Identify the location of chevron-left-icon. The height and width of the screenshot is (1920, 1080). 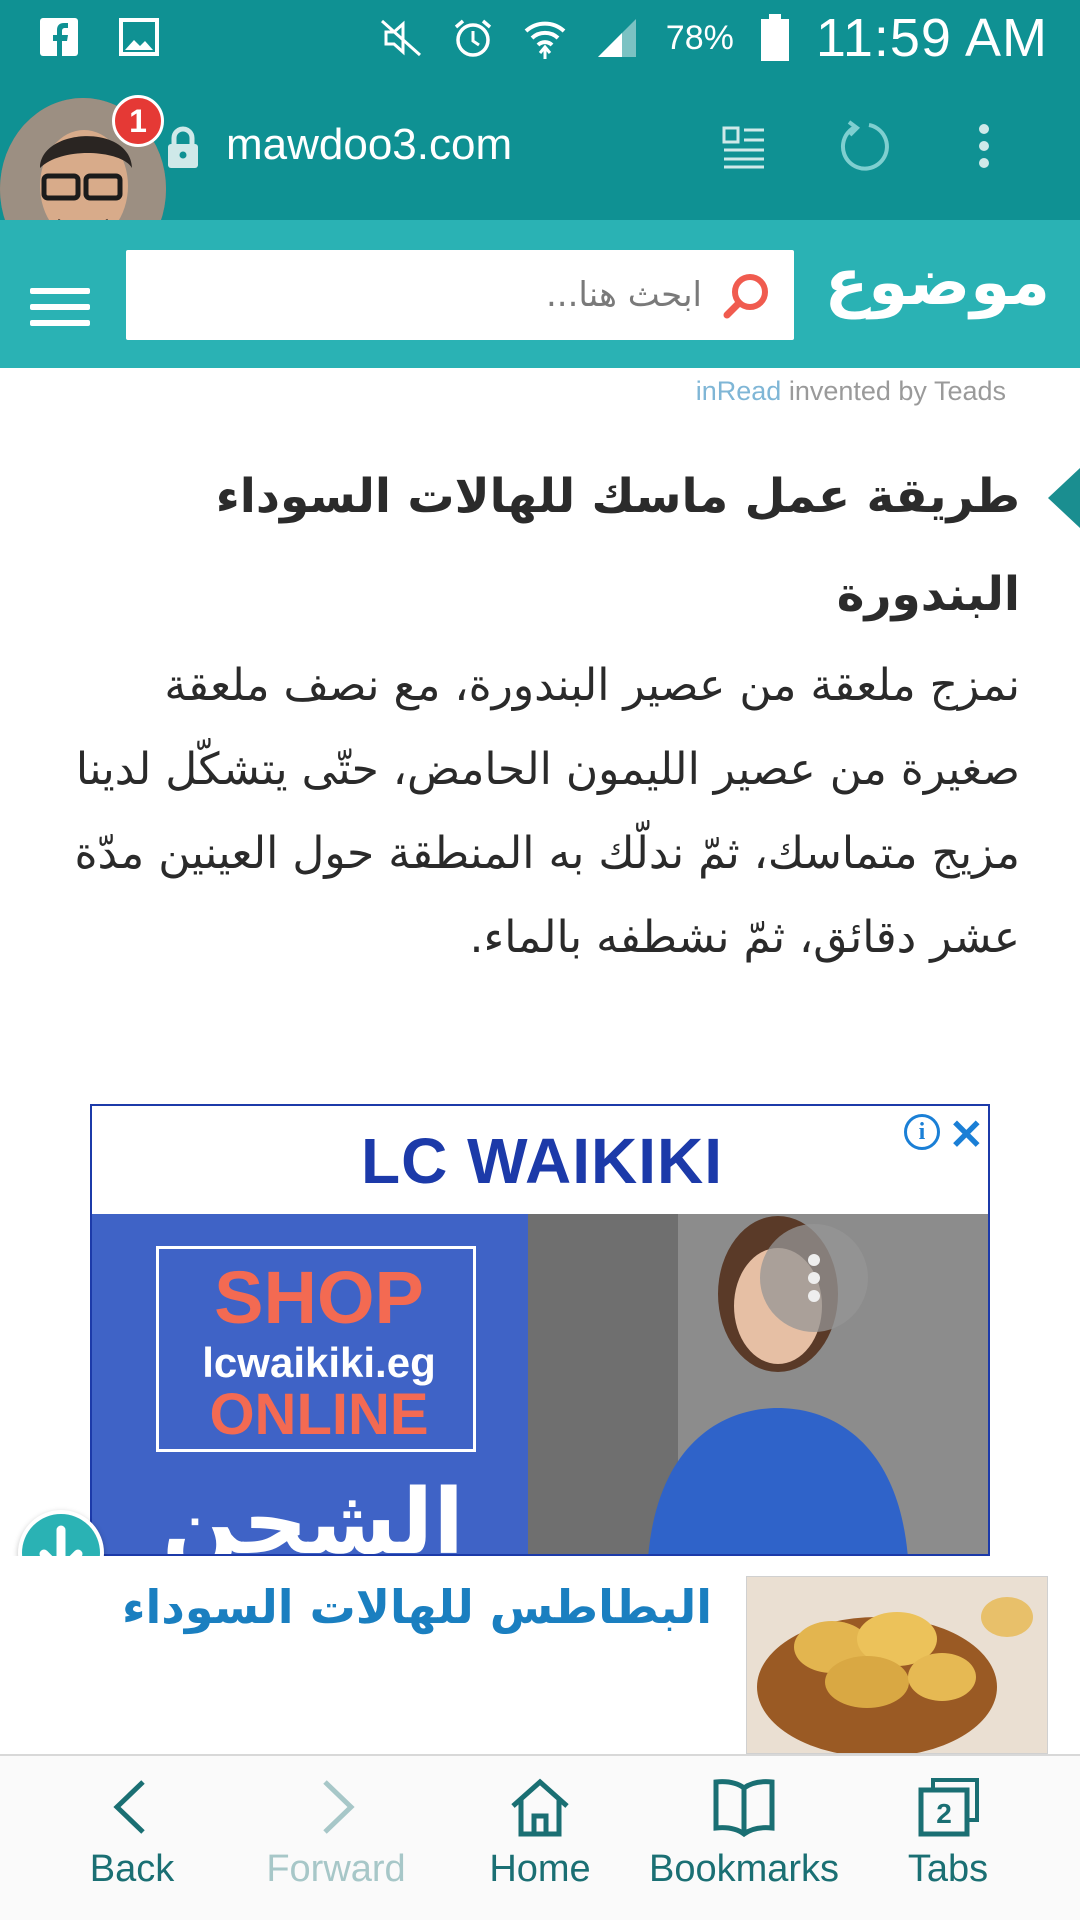
(129, 1807).